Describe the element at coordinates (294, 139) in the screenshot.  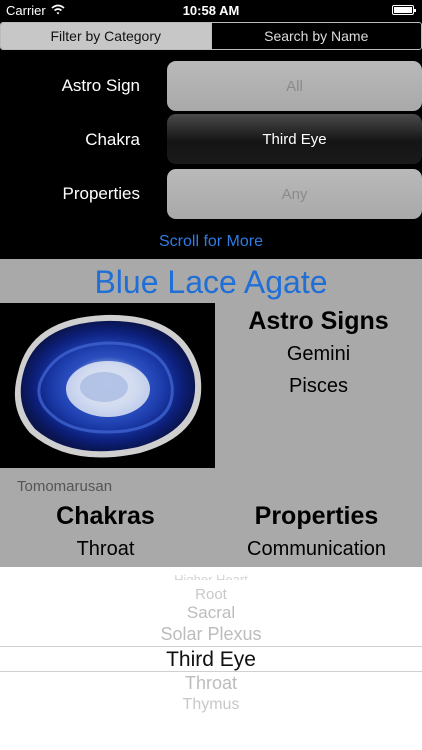
I see `chakra-selector: Third Eye` at that location.